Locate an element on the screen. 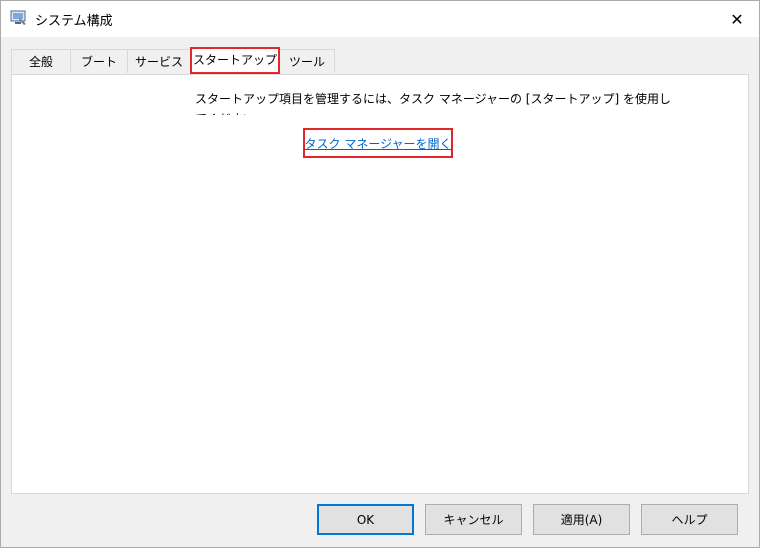 Image resolution: width=760 pixels, height=548 pixels. open-task-manager-highlight: タスク マネージャーを開く is located at coordinates (378, 143).